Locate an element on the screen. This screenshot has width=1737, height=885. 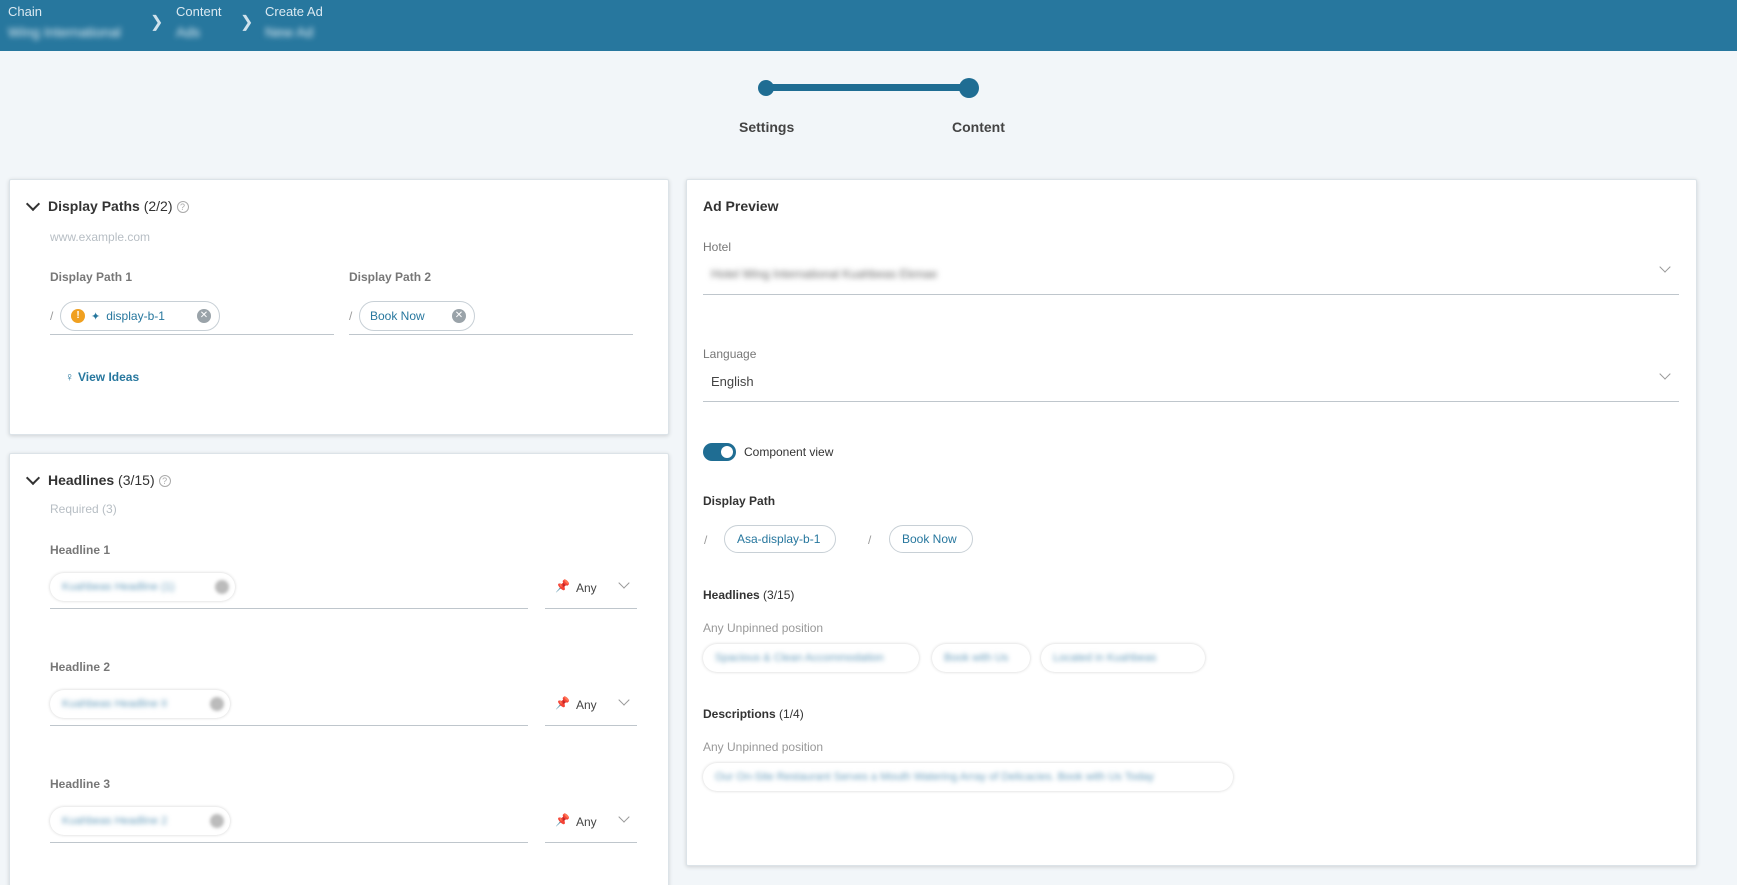
headline-3-chip: Kuahbeas Headline 2 is located at coordinates (140, 821).